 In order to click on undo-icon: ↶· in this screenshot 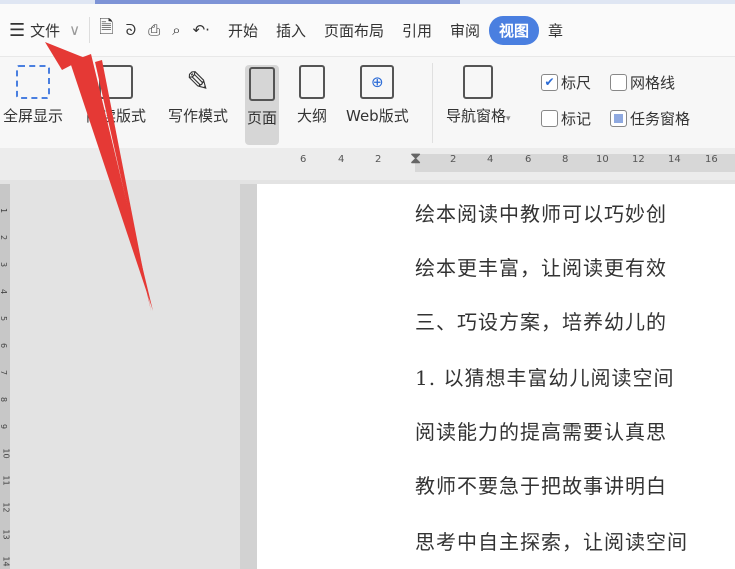, I will do `click(201, 30)`.